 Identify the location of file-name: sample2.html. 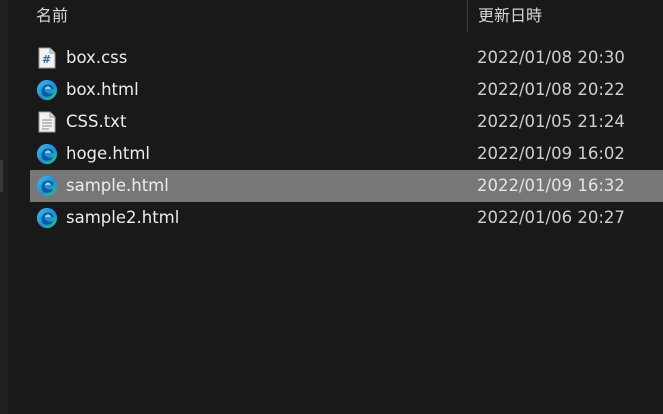
(123, 217).